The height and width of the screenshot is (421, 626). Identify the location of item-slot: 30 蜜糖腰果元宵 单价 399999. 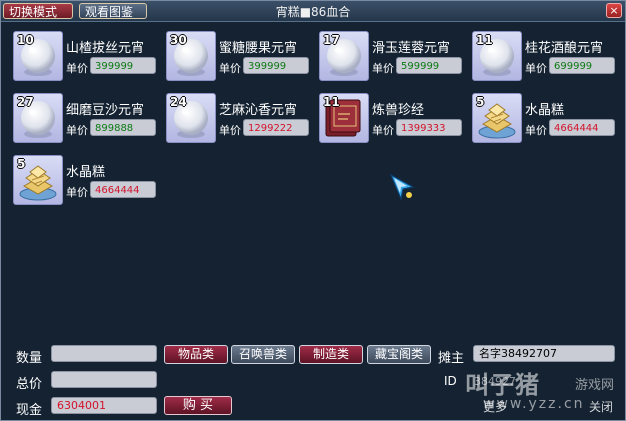
(241, 57).